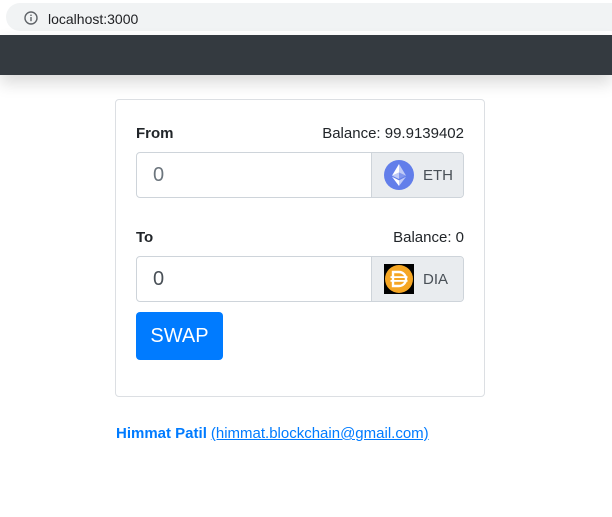 This screenshot has height=517, width=612. I want to click on from-amount-input, so click(254, 175).